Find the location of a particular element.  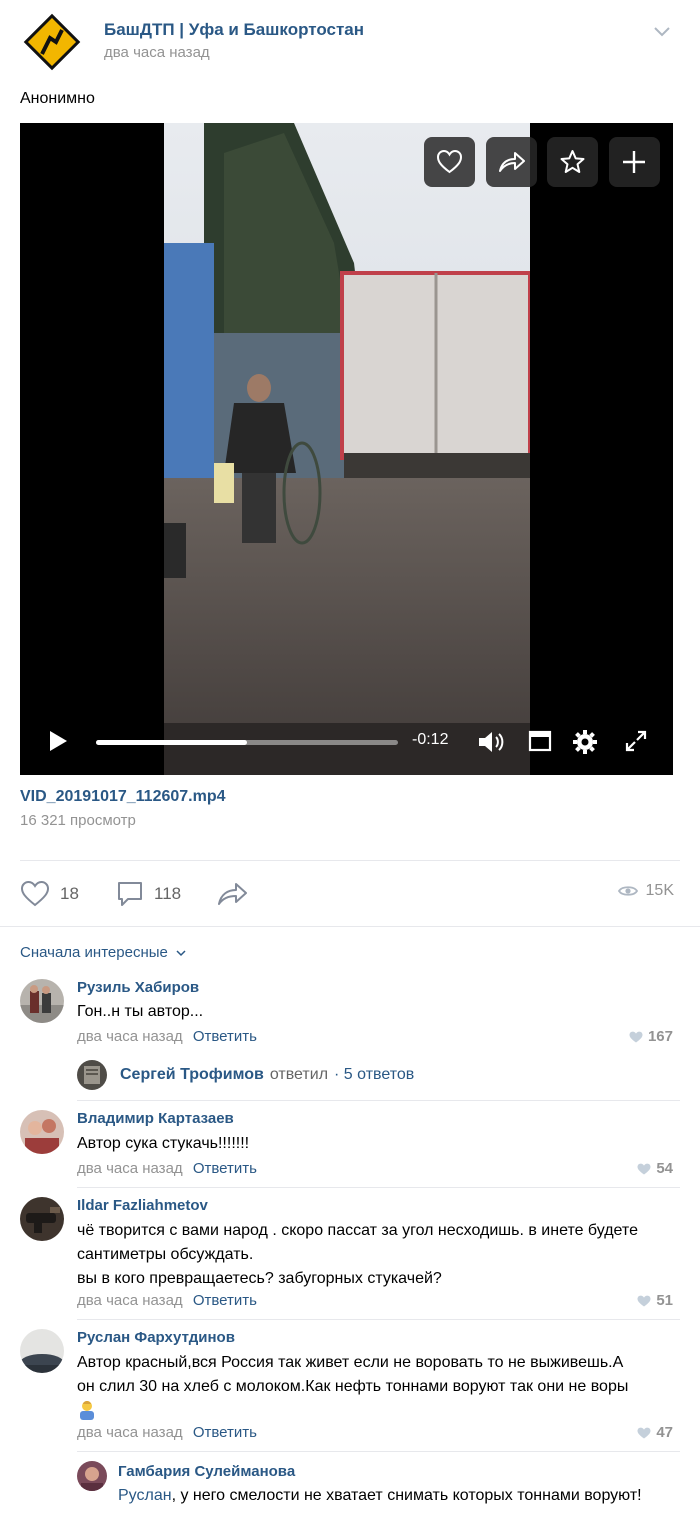

group-logo is located at coordinates (52, 42).